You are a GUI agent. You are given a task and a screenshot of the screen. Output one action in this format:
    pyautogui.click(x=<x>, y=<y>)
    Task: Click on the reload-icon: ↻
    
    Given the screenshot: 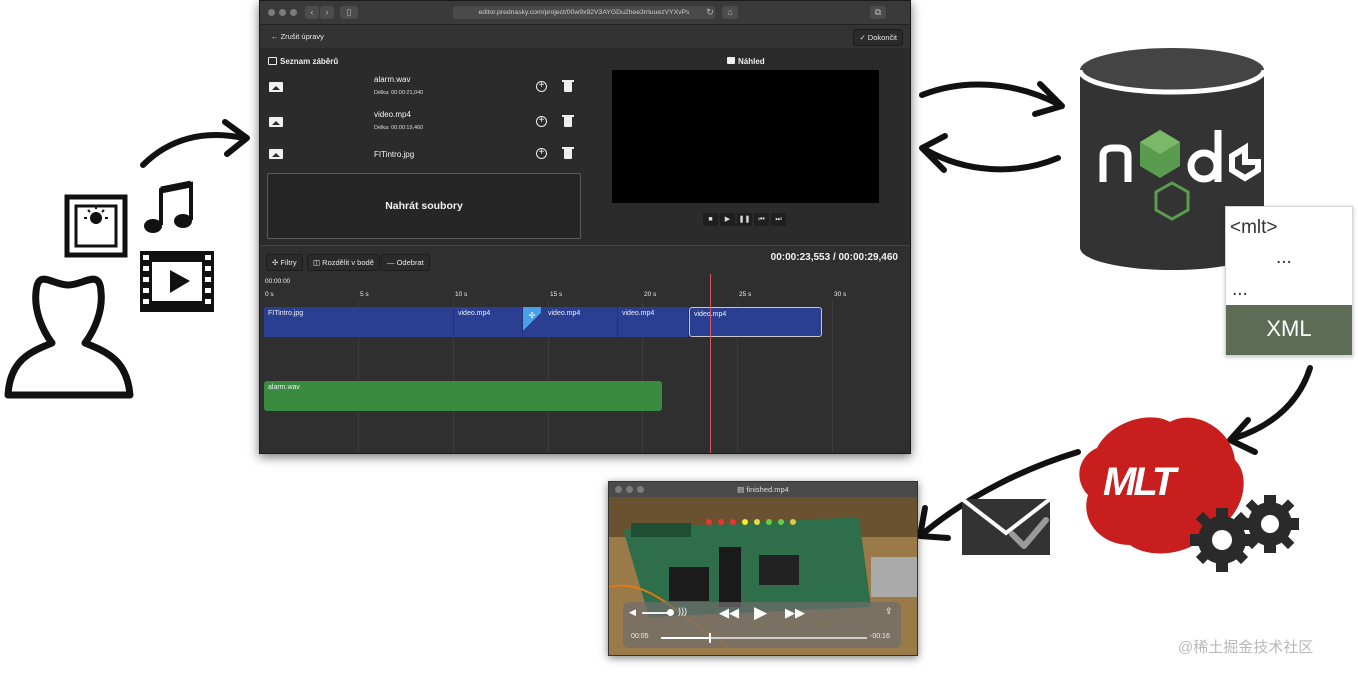 What is the action you would take?
    pyautogui.click(x=710, y=12)
    